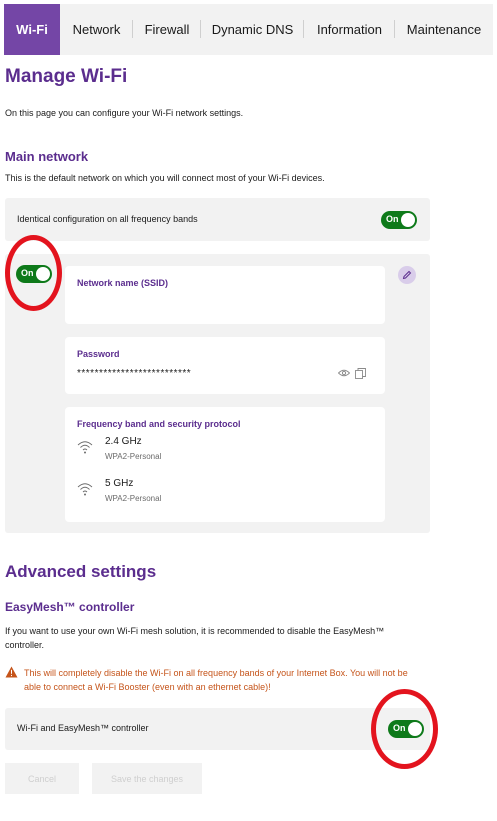 This screenshot has height=821, width=497. I want to click on tab-network: Network, so click(96, 29).